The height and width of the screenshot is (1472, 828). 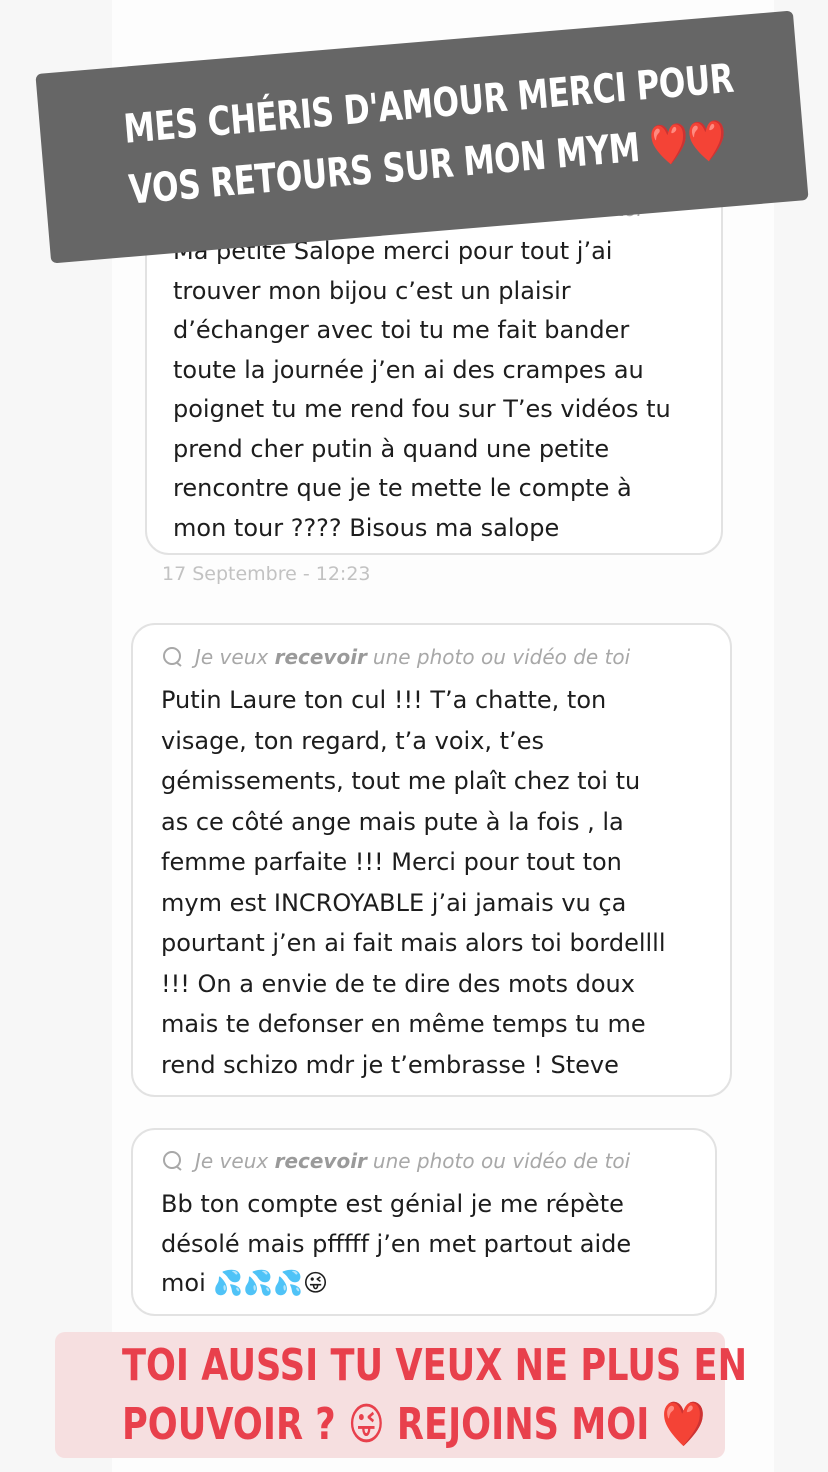 What do you see at coordinates (352, 740) in the screenshot?
I see `message-line: visage, ton regard, t’a voix, t’es` at bounding box center [352, 740].